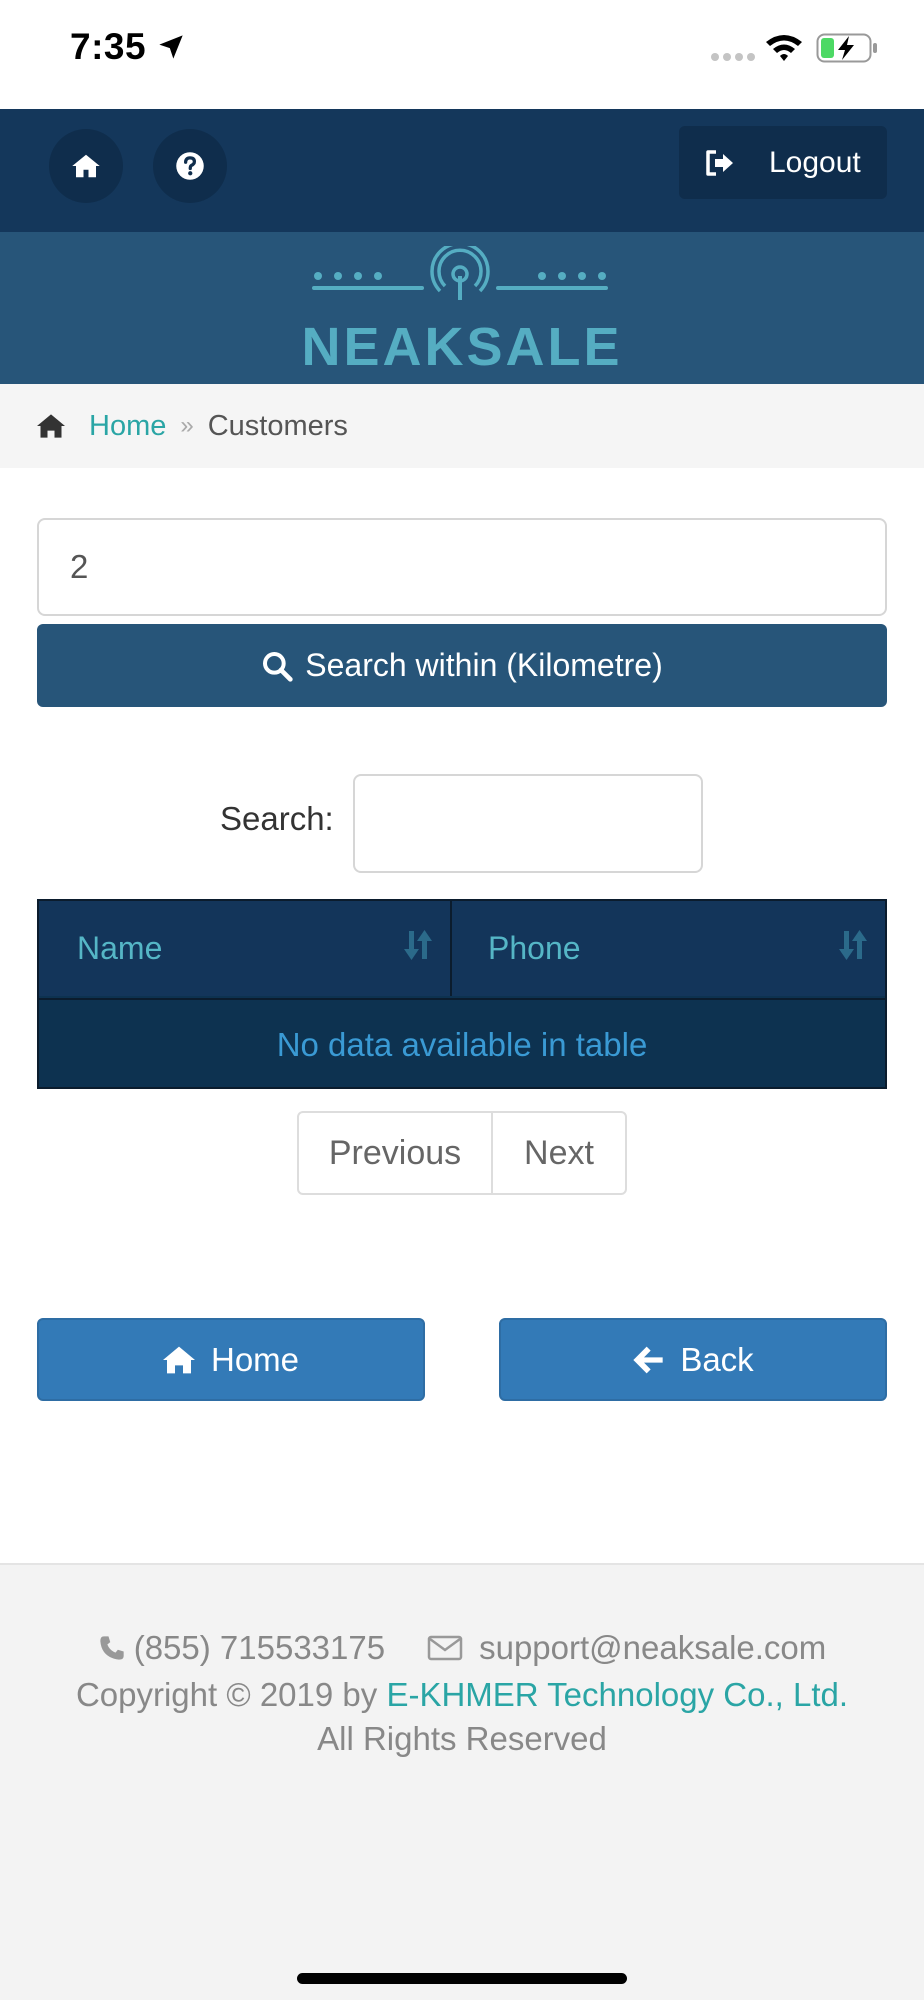 The image size is (924, 2000). Describe the element at coordinates (534, 948) in the screenshot. I see `column-header-phone-label: Phone` at that location.